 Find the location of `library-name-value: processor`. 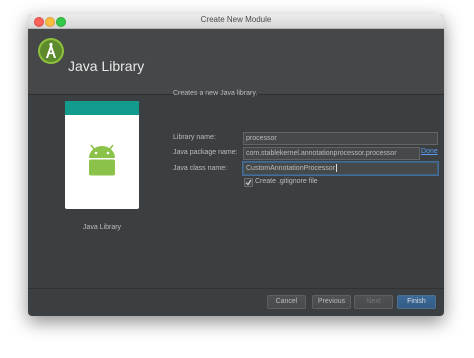

library-name-value: processor is located at coordinates (261, 138).